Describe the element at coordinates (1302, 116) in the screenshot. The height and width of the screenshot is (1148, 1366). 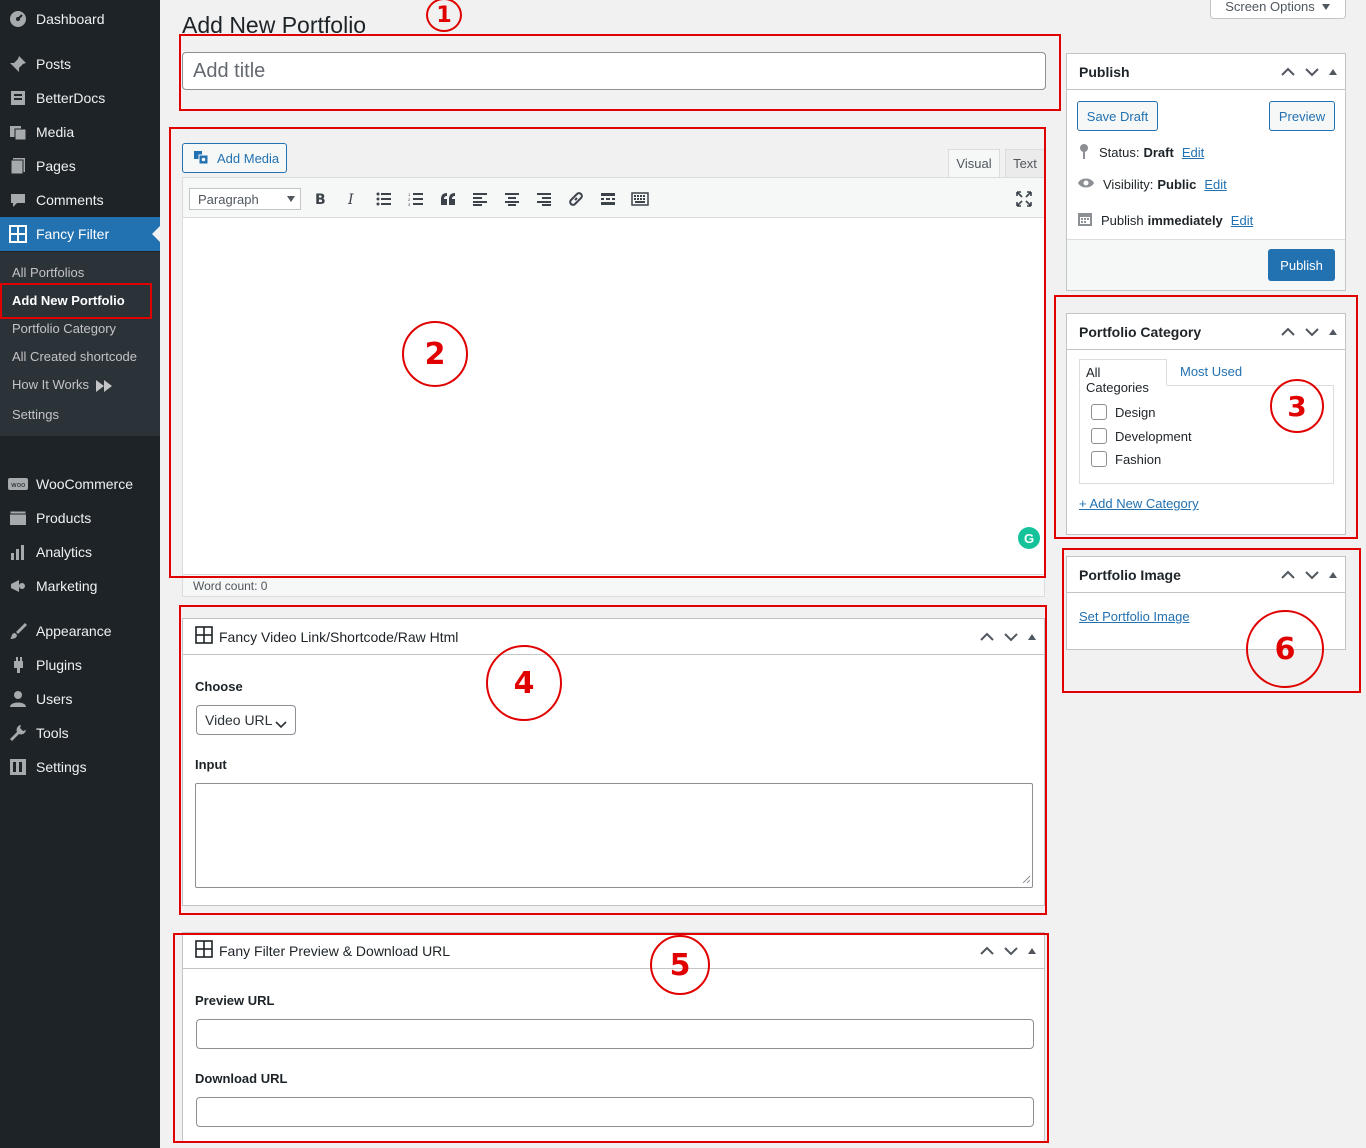
I see `preview-button: Preview` at that location.